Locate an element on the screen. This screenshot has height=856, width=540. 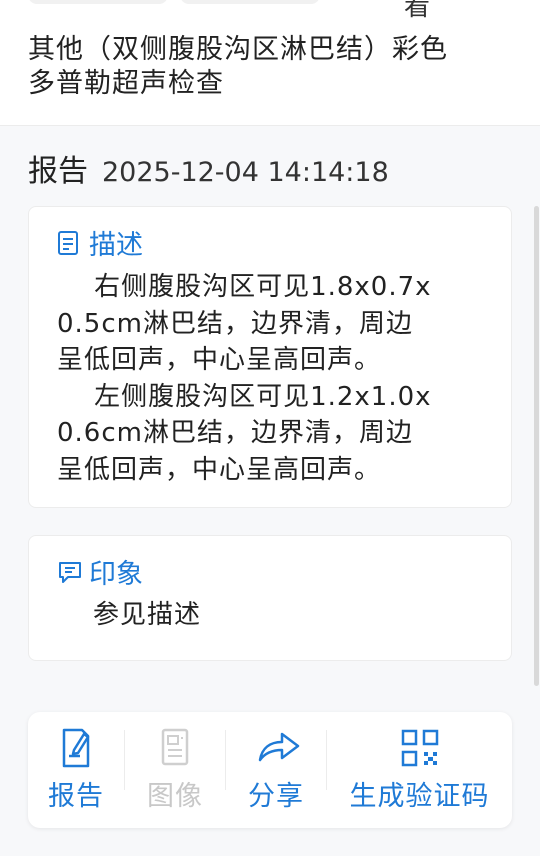
qr-code-icon is located at coordinates (420, 748).